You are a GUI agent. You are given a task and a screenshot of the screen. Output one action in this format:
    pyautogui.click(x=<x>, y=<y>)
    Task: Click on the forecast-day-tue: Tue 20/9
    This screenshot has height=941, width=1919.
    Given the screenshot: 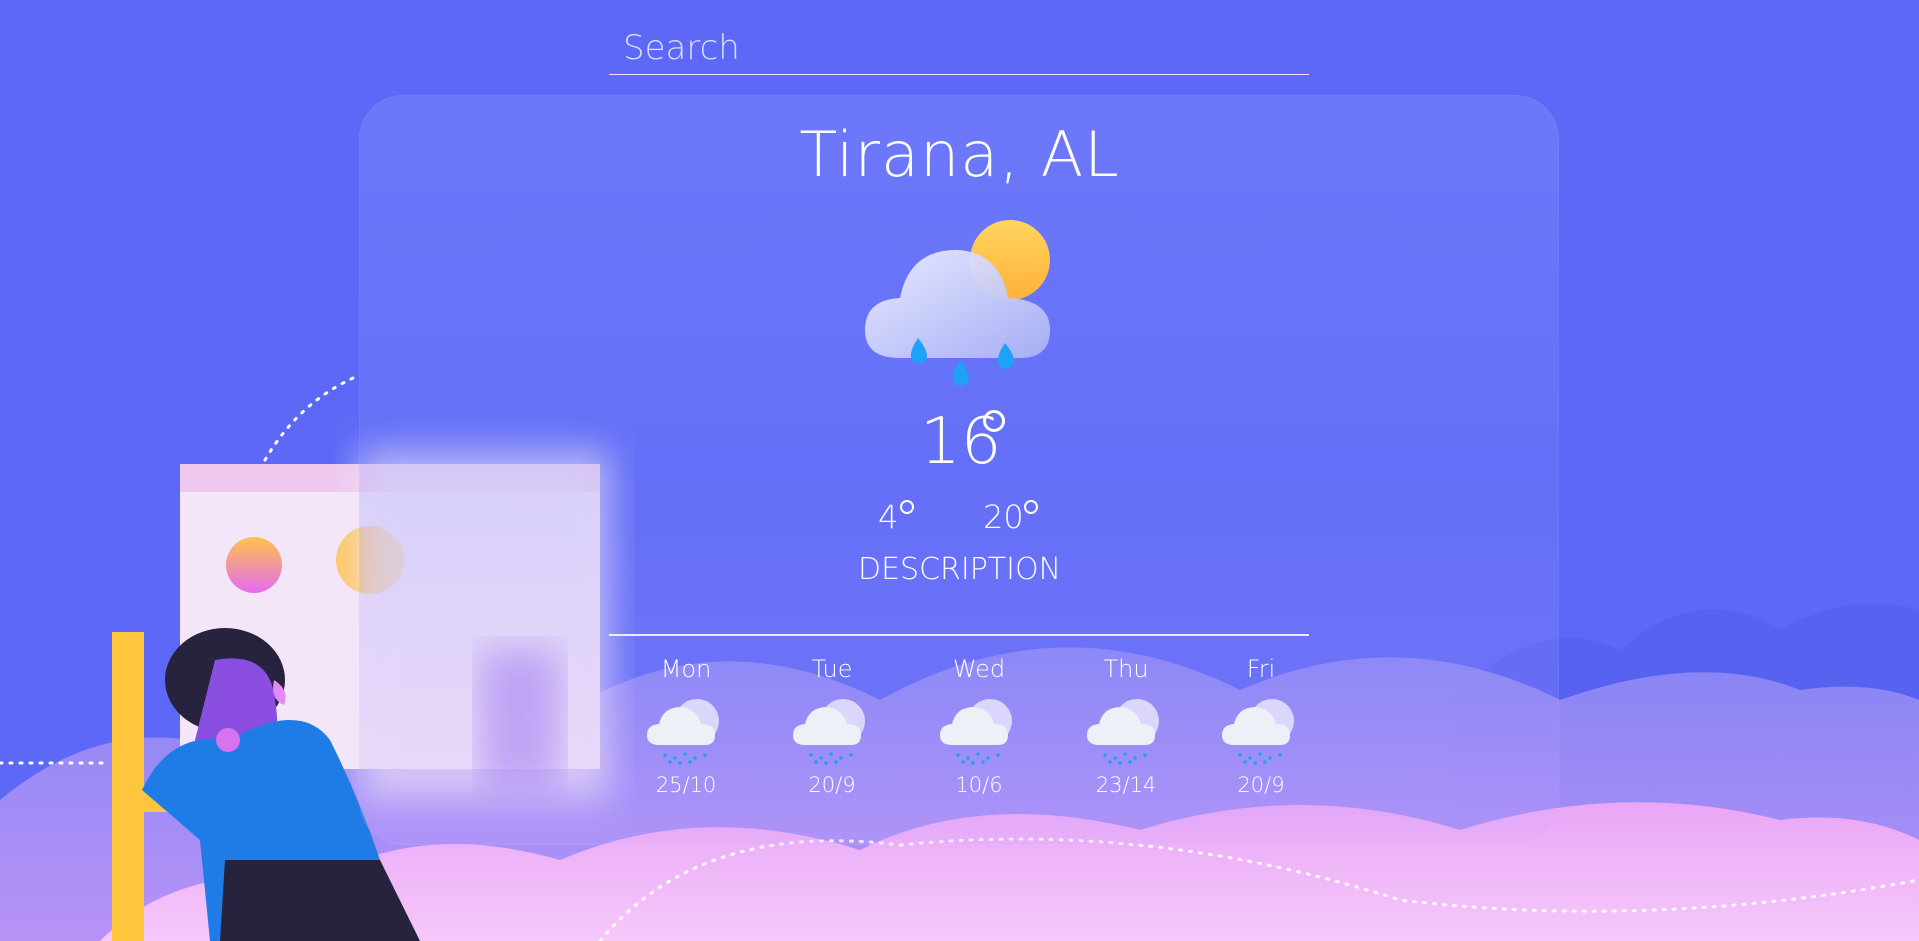 What is the action you would take?
    pyautogui.click(x=832, y=726)
    